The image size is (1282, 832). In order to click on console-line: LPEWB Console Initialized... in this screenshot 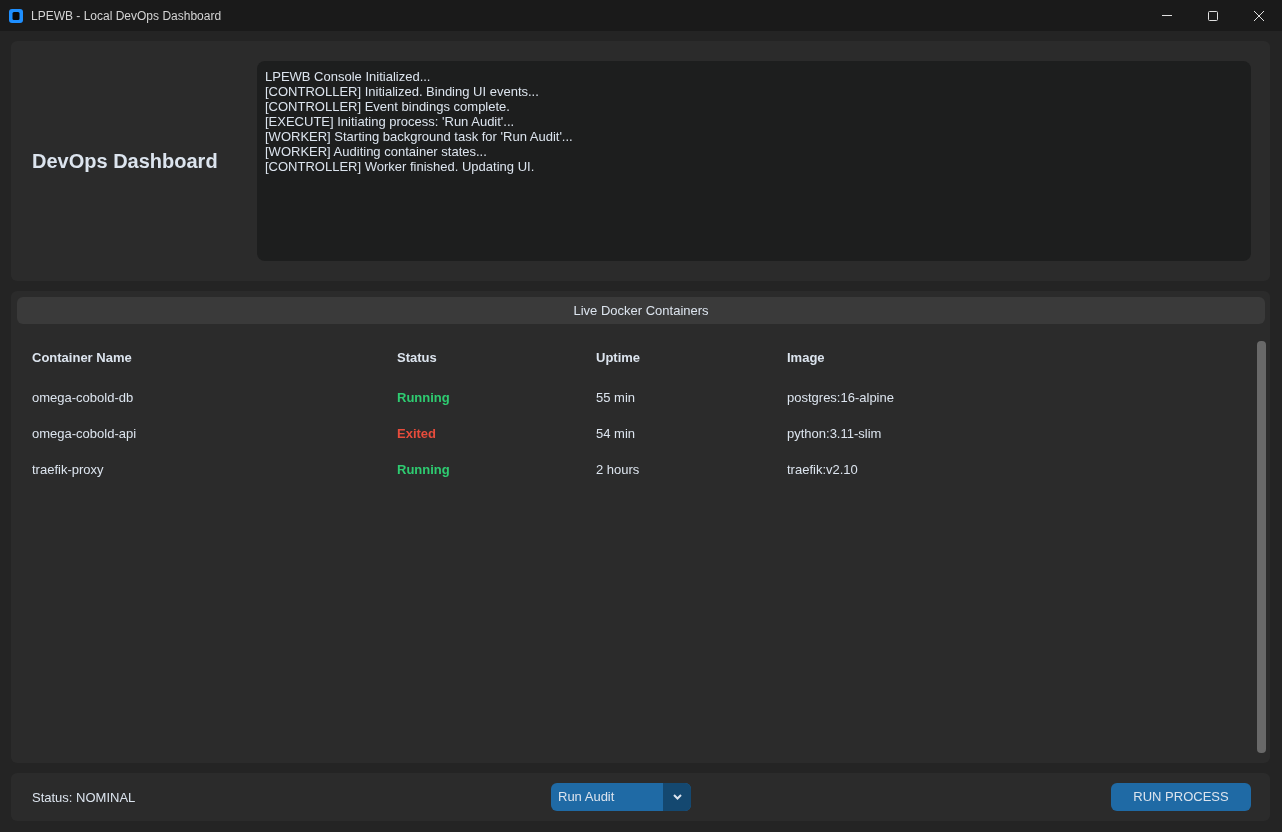, I will do `click(348, 76)`.